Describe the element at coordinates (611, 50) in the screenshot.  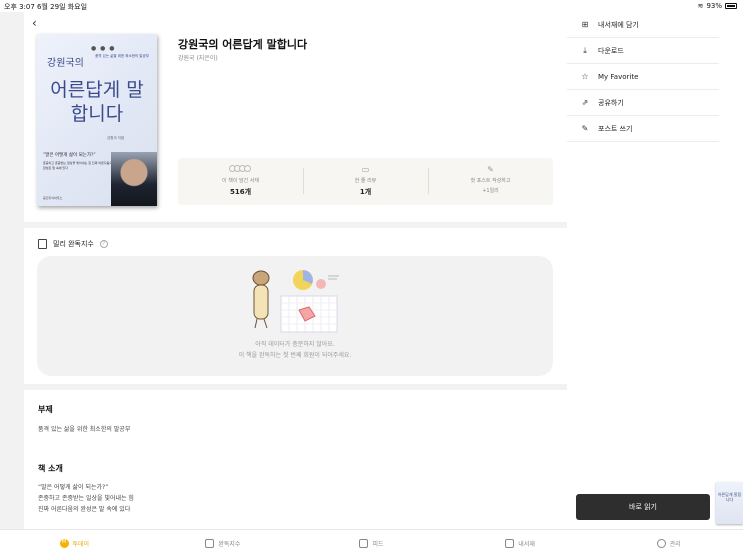
I see `menu-label: 다운로드` at that location.